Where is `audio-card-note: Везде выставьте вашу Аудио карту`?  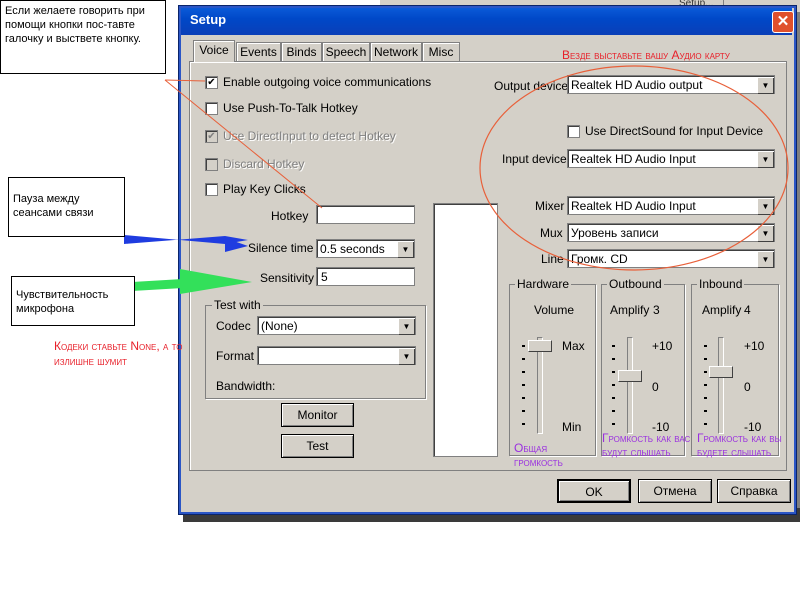
audio-card-note: Везде выставьте вашу Аудио карту is located at coordinates (646, 55).